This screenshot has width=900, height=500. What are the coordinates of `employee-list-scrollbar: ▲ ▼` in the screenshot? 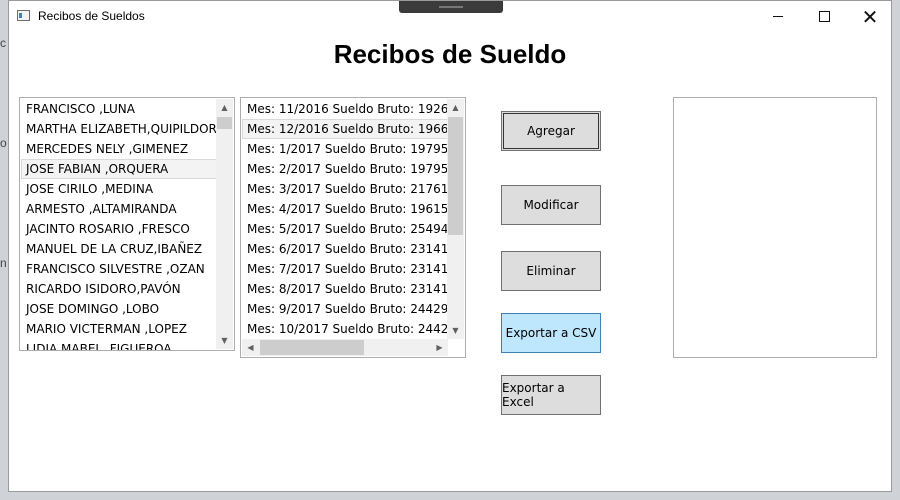 It's located at (224, 224).